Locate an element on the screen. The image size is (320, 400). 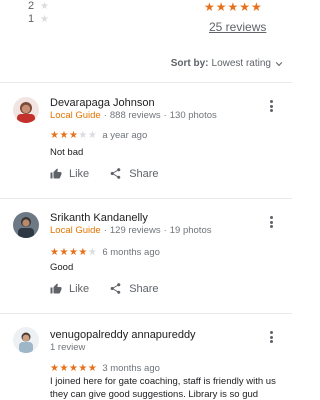
histogram-label: 1 is located at coordinates (31, 19).